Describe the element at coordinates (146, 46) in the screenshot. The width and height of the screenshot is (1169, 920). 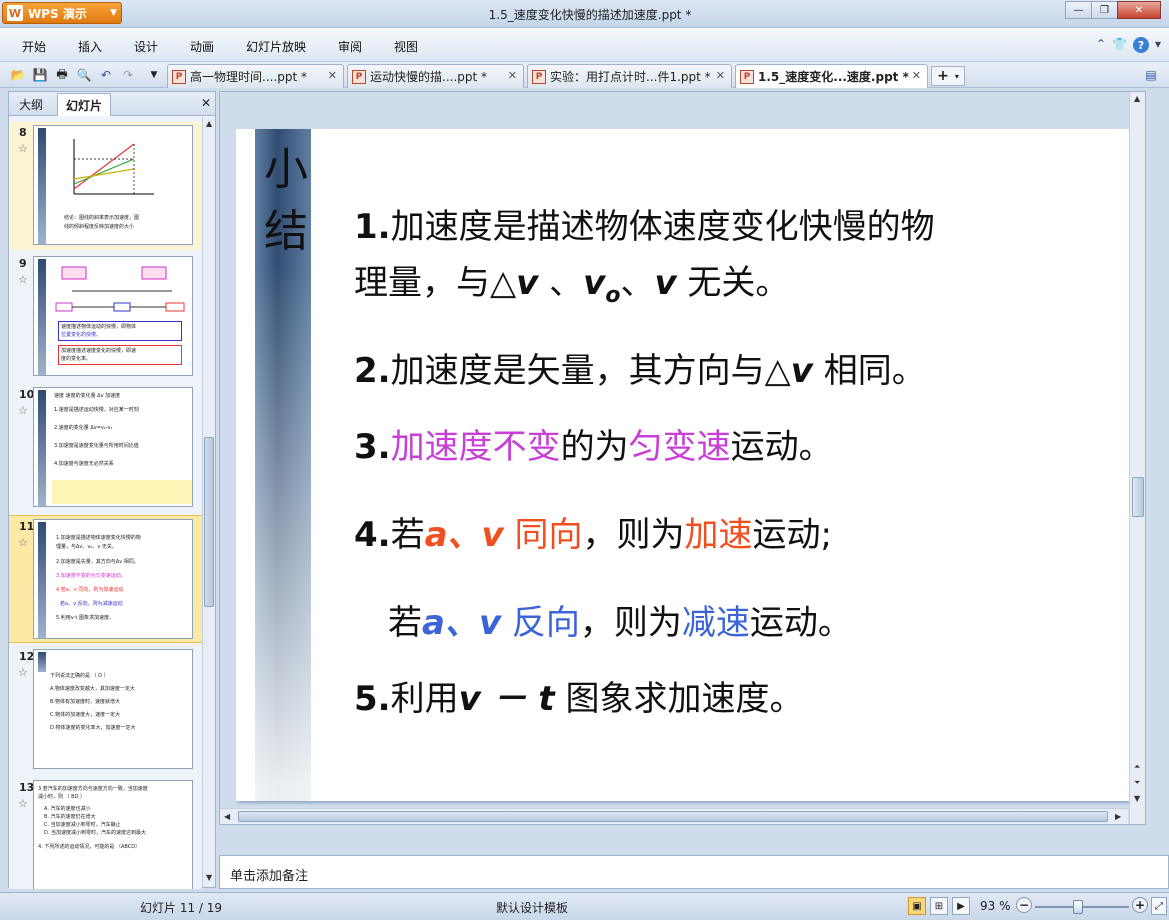
I see `menu-design: 设计` at that location.